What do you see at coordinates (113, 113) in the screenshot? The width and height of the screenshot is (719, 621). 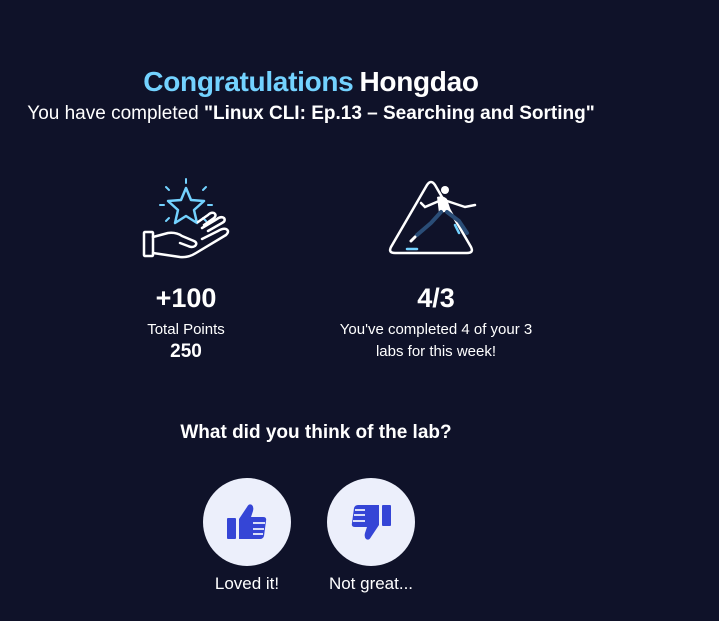 I see `completed-prefix: You have completed` at bounding box center [113, 113].